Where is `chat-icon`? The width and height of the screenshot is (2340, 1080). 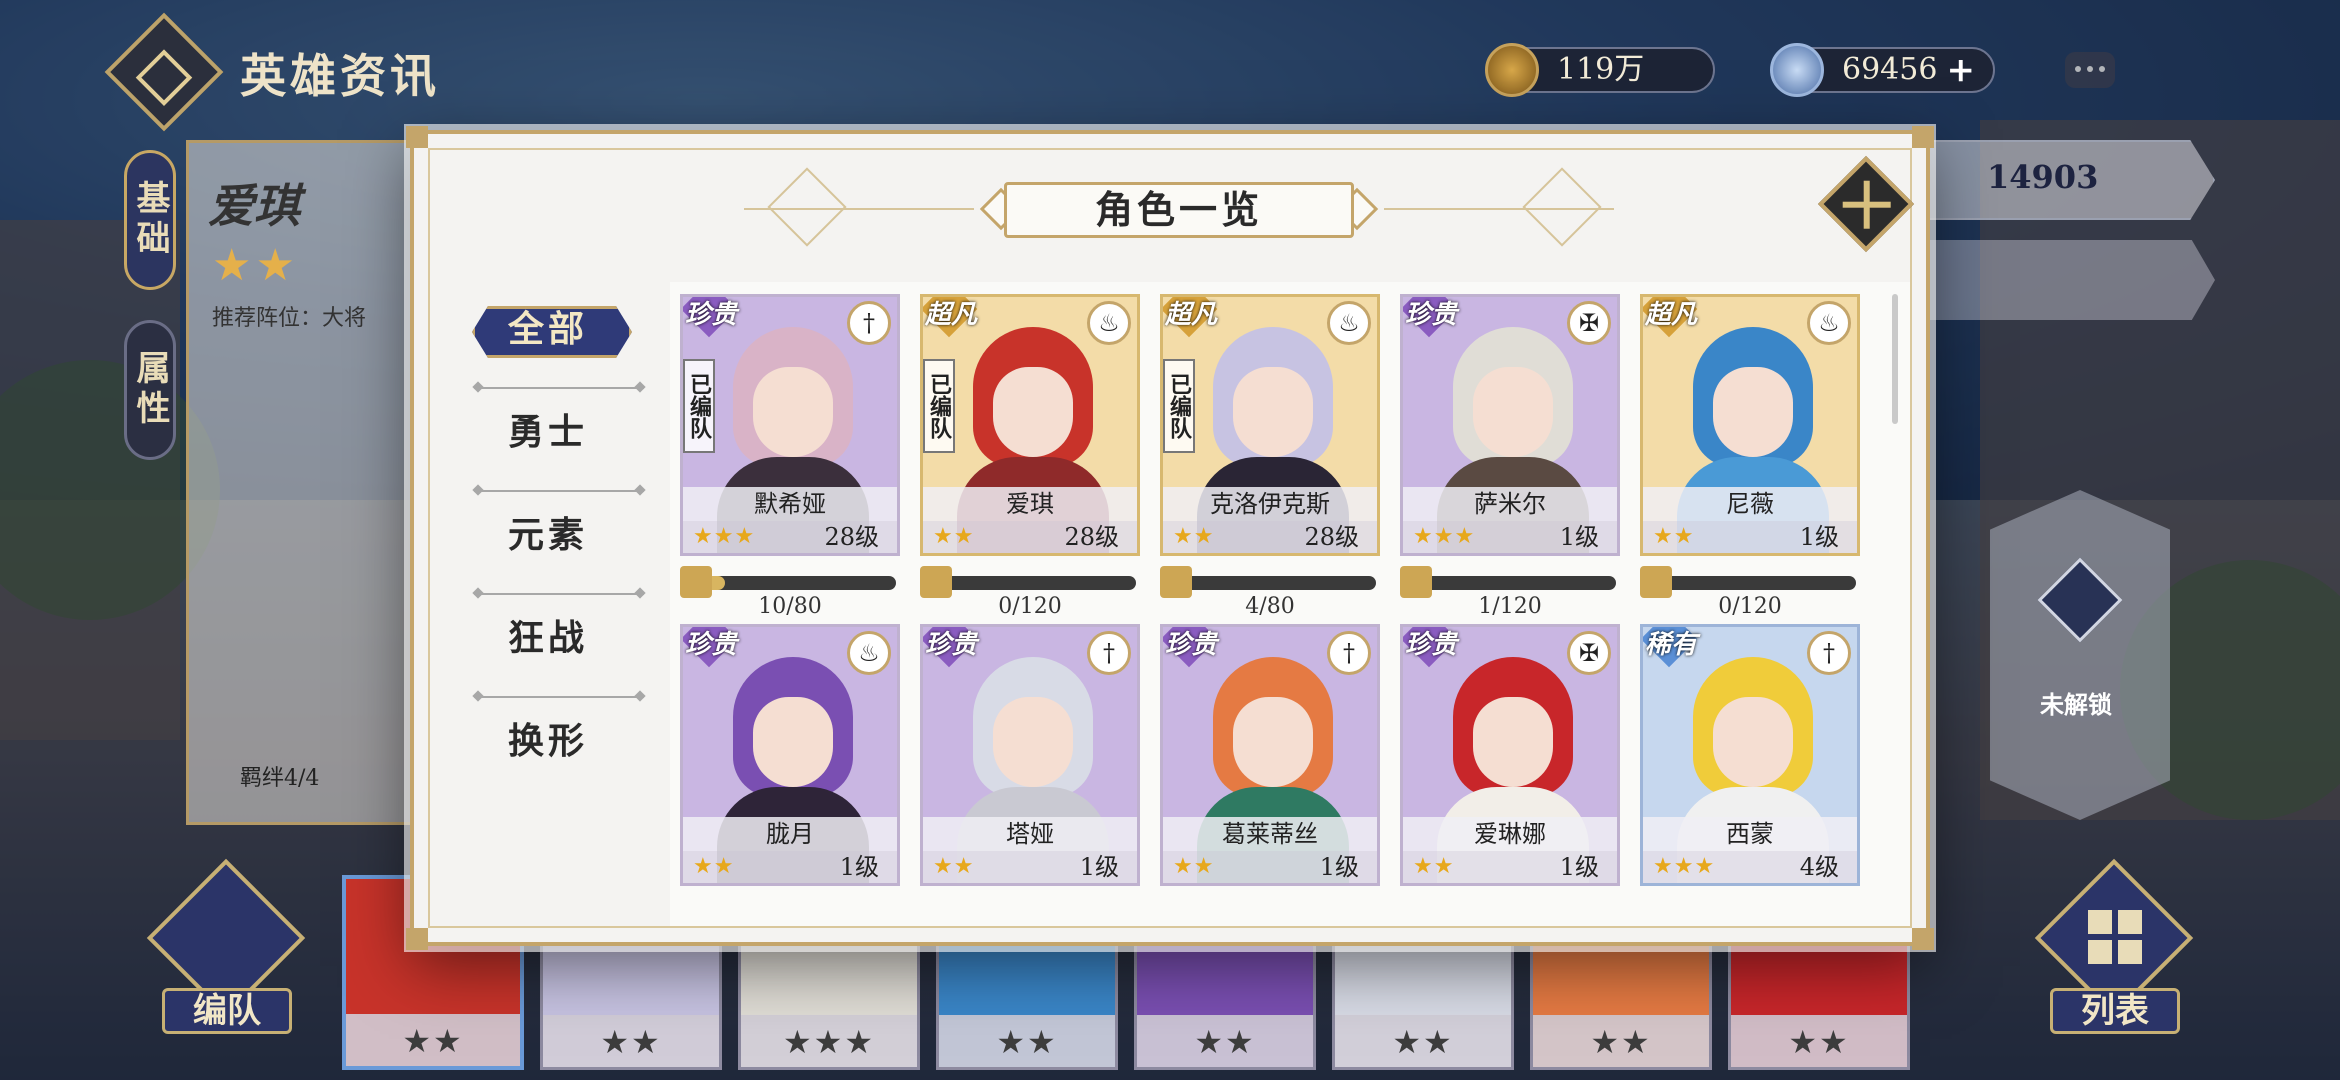 chat-icon is located at coordinates (2090, 70).